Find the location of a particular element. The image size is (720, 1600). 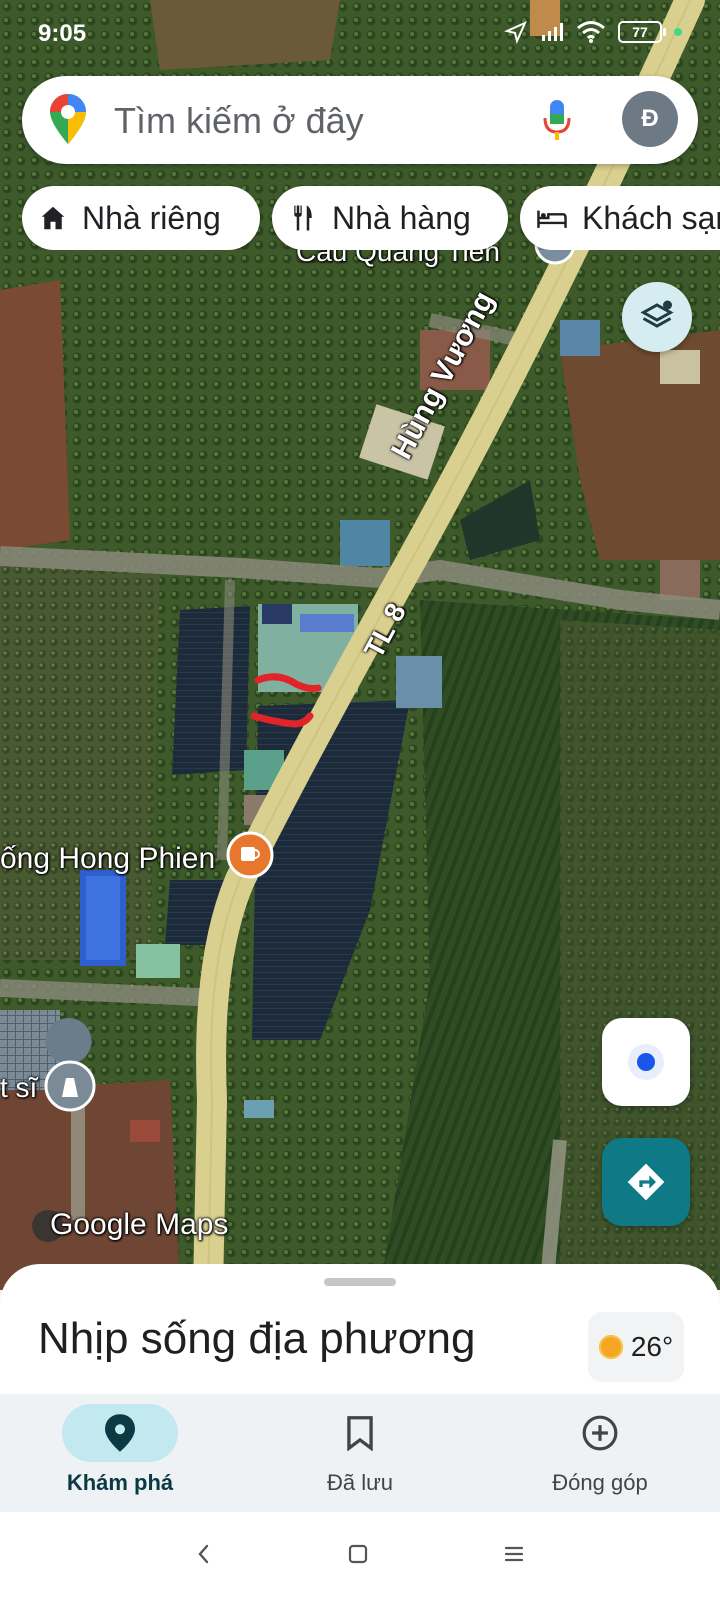

wifi-icon is located at coordinates (591, 32).